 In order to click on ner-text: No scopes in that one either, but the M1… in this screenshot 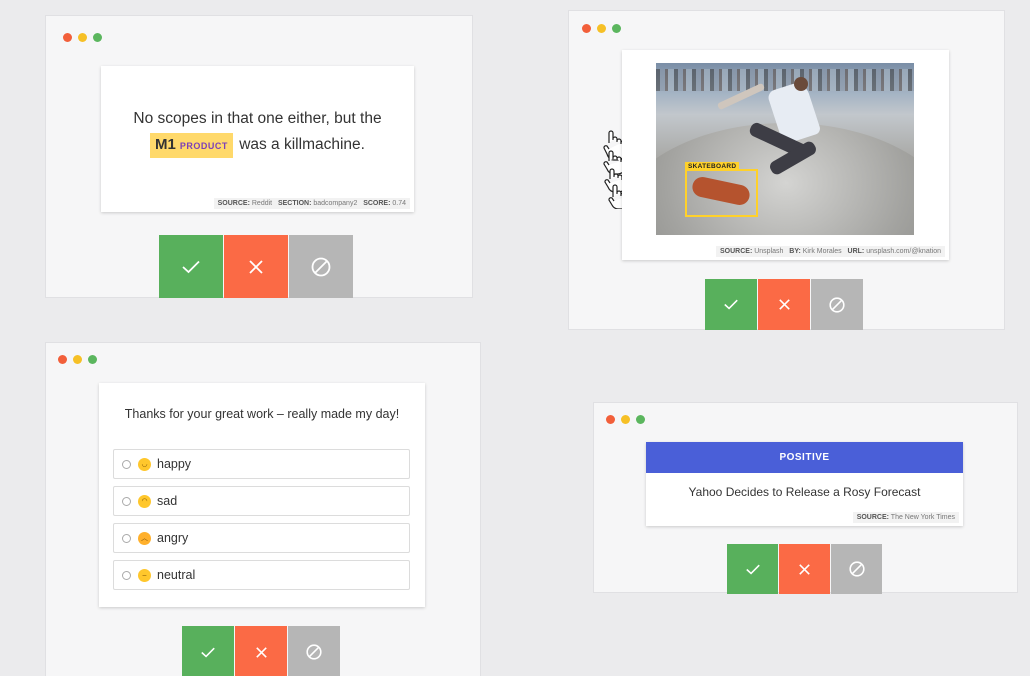, I will do `click(257, 132)`.